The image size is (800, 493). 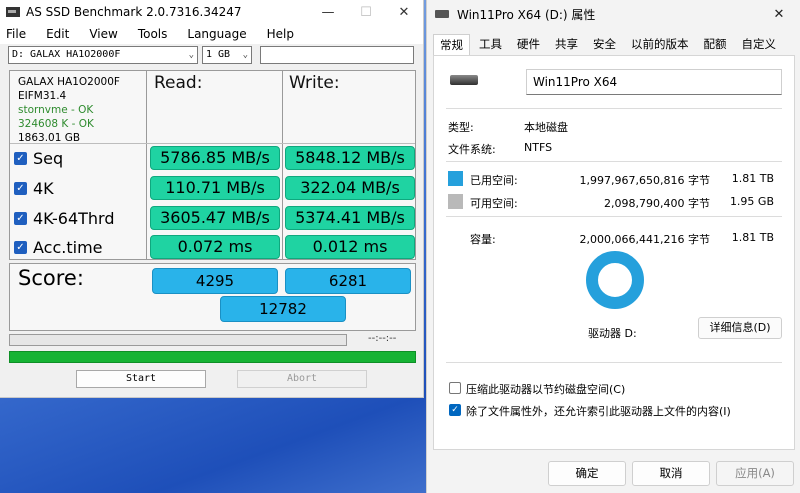 I want to click on free-space-swatch, so click(x=455, y=201).